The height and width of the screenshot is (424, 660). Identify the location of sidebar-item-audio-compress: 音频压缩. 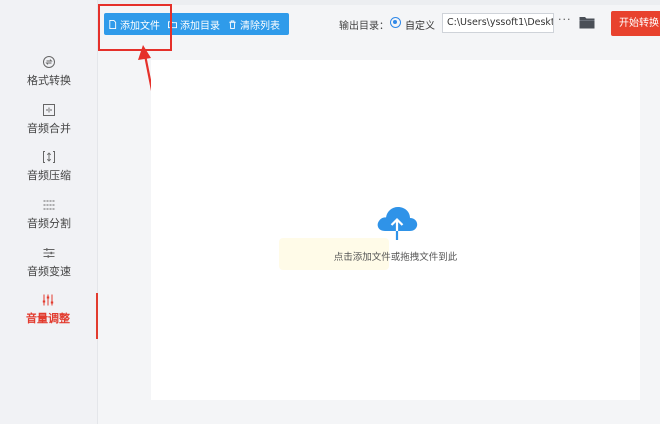
(49, 173).